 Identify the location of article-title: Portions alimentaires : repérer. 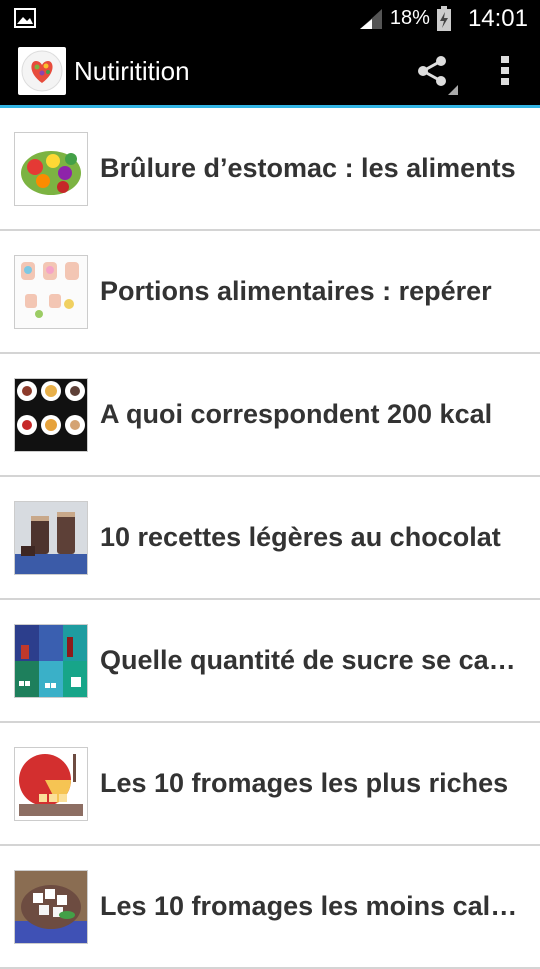
(296, 291).